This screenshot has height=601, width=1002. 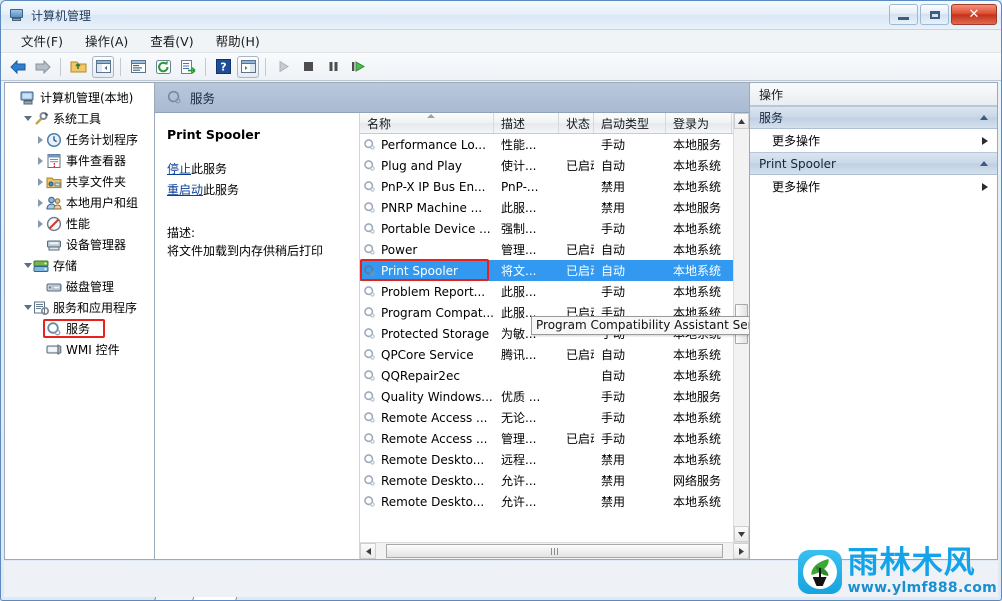 What do you see at coordinates (163, 67) in the screenshot?
I see `refresh-icon` at bounding box center [163, 67].